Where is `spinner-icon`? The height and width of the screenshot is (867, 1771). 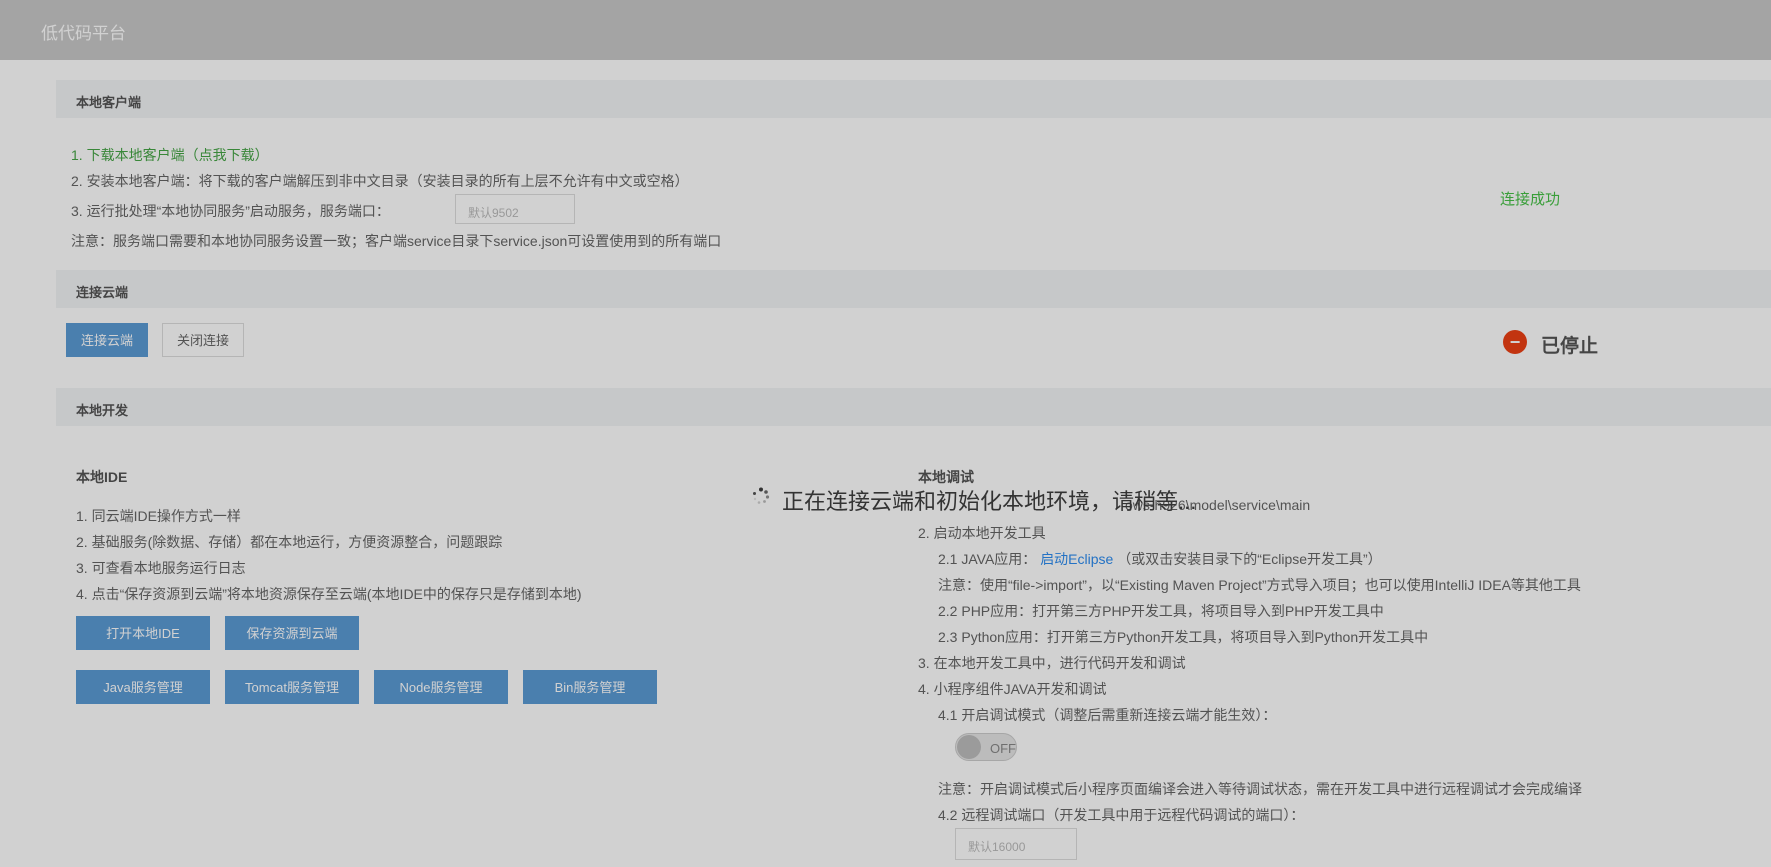 spinner-icon is located at coordinates (761, 495).